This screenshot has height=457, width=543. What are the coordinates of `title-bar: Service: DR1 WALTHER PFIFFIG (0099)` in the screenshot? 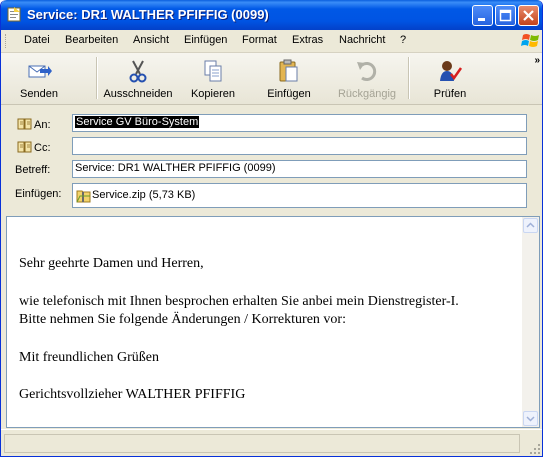 It's located at (271, 15).